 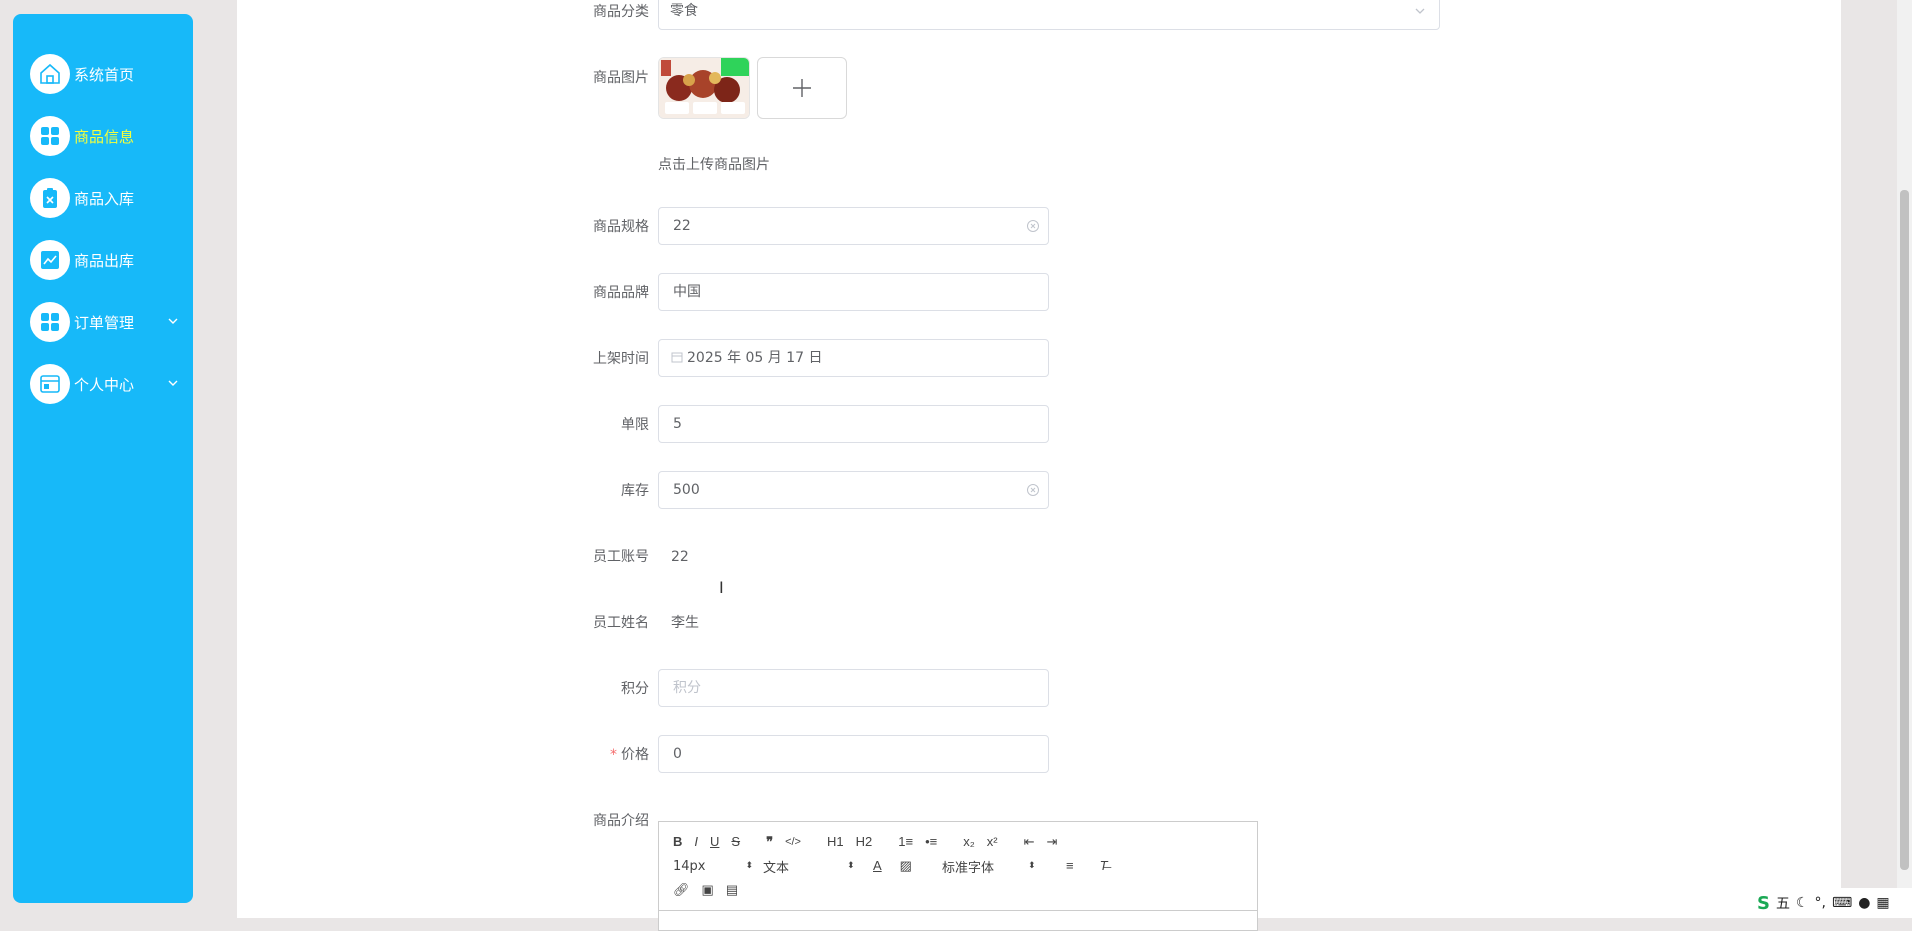 I want to click on clear-format-icon: T̶, so click(x=1104, y=866).